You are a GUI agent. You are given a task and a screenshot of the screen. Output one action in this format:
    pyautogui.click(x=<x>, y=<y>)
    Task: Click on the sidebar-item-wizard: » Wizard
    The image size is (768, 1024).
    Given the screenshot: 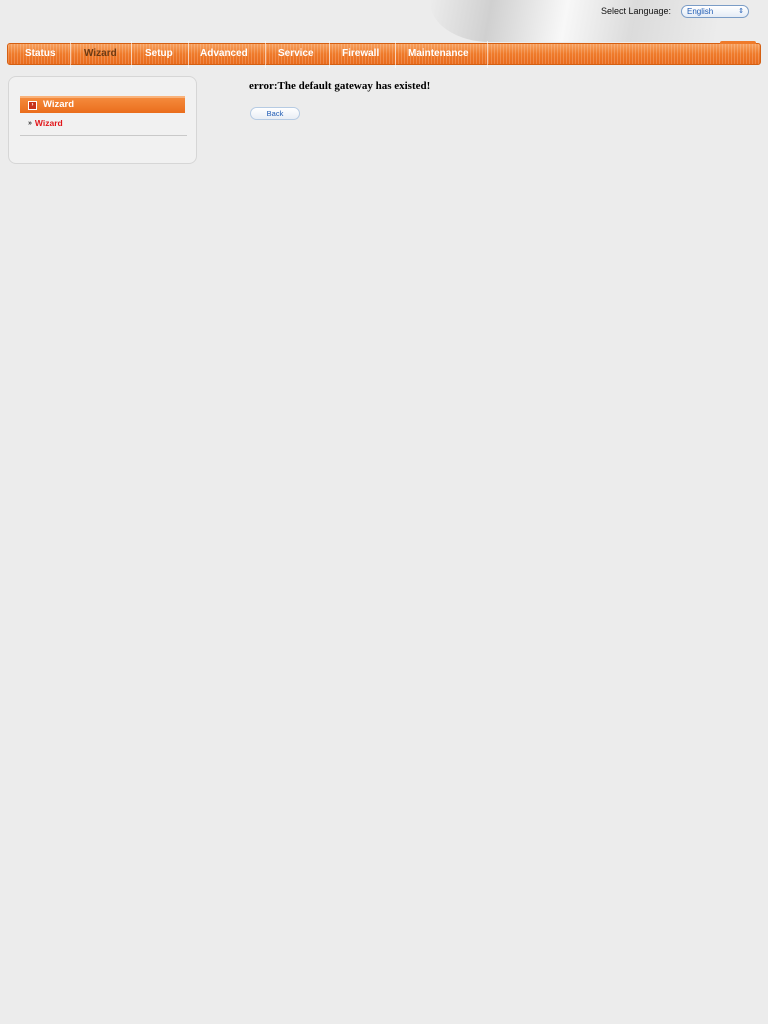 What is the action you would take?
    pyautogui.click(x=45, y=123)
    